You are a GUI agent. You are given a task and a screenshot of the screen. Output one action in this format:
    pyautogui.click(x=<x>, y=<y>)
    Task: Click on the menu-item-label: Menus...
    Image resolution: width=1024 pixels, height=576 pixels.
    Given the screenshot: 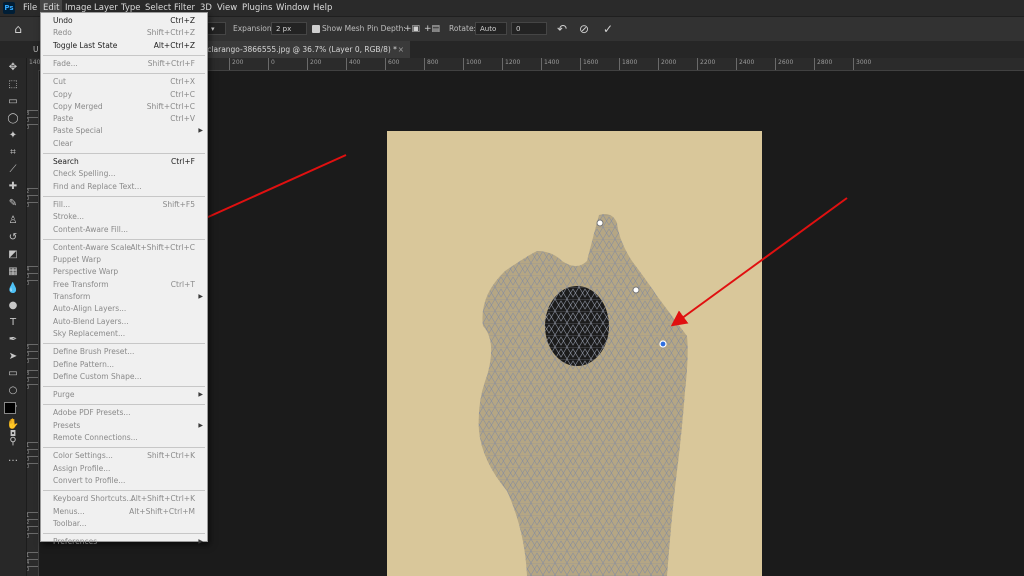 What is the action you would take?
    pyautogui.click(x=69, y=511)
    